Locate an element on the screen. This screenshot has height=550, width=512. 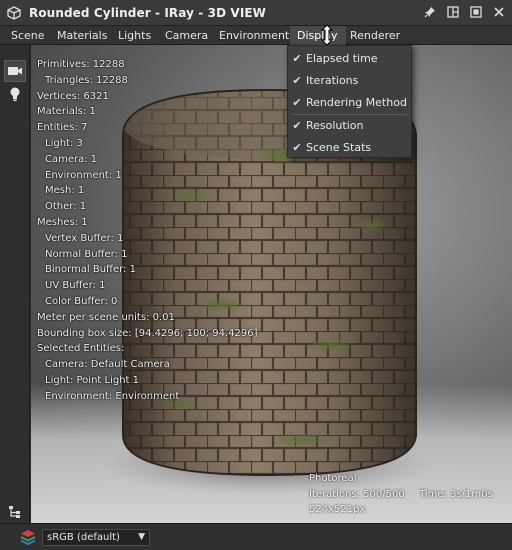
title-bar: Rounded Cylinder - IRay - 3D VIEW is located at coordinates (256, 13).